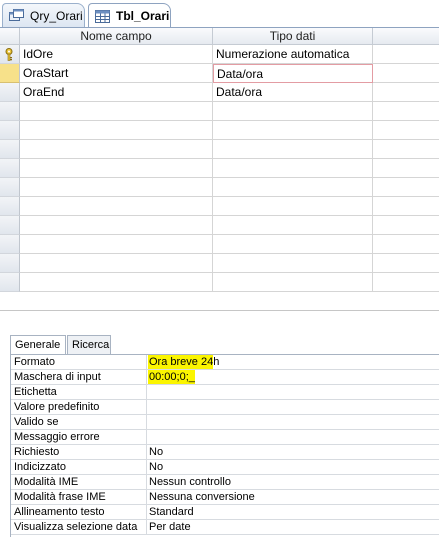 This screenshot has height=544, width=439. I want to click on property-row-modalita-ime: Modalità IME Nessun controllo, so click(225, 482).